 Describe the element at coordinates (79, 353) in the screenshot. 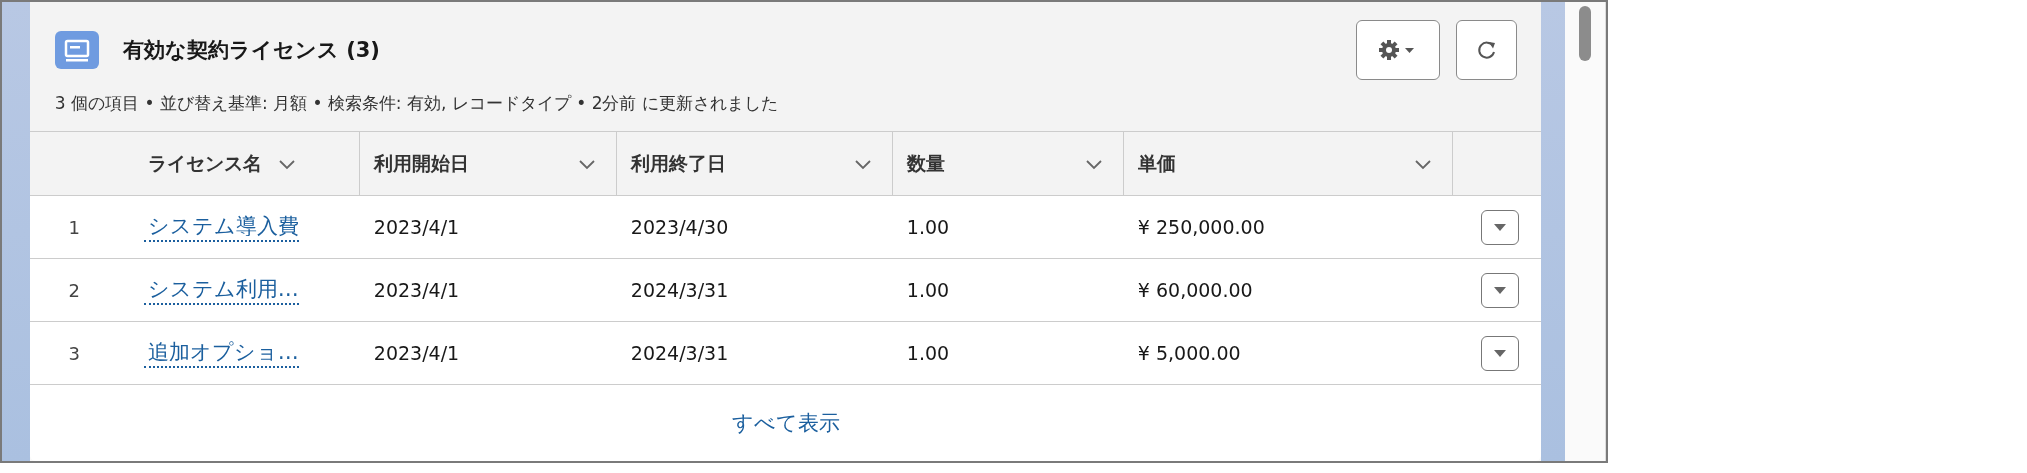

I see `row-number: 3` at that location.